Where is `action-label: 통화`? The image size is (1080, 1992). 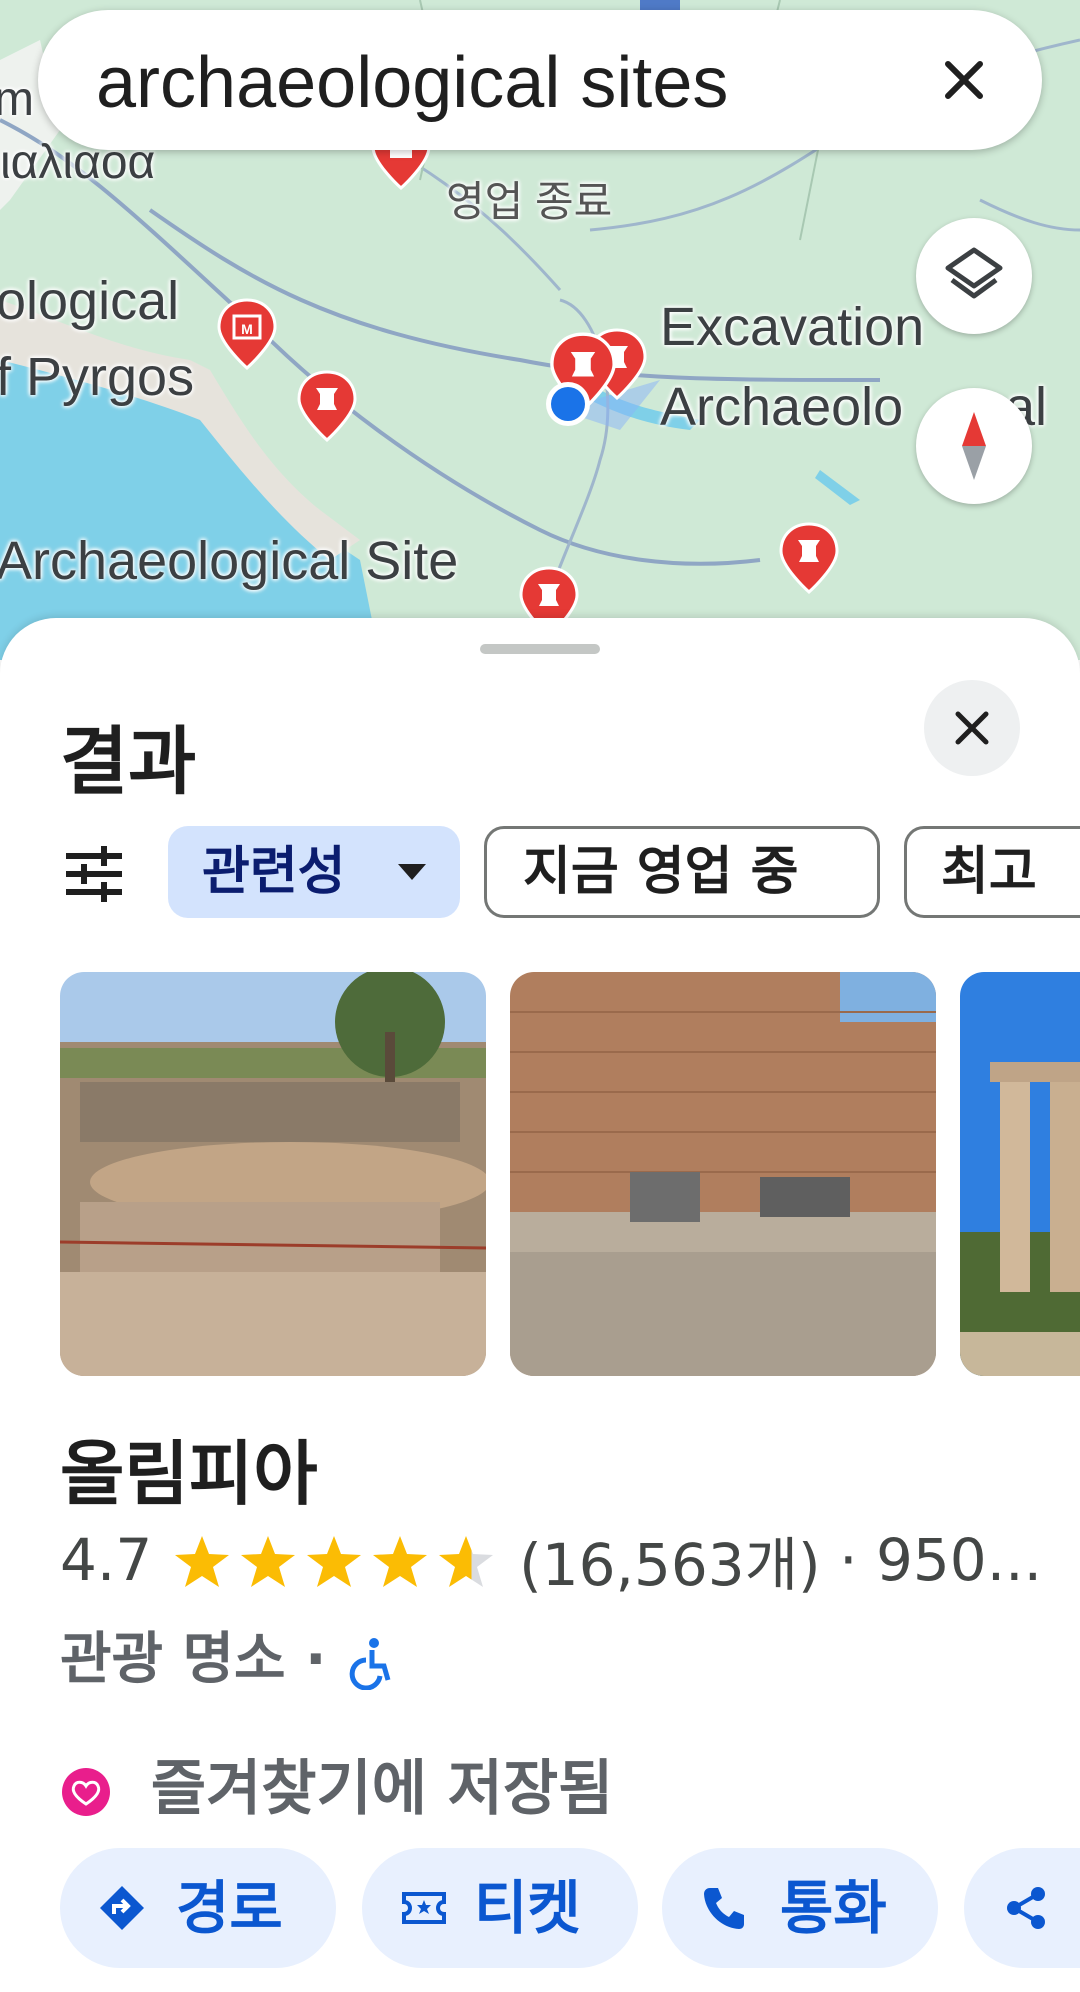
action-label: 통화 is located at coordinates (833, 1908).